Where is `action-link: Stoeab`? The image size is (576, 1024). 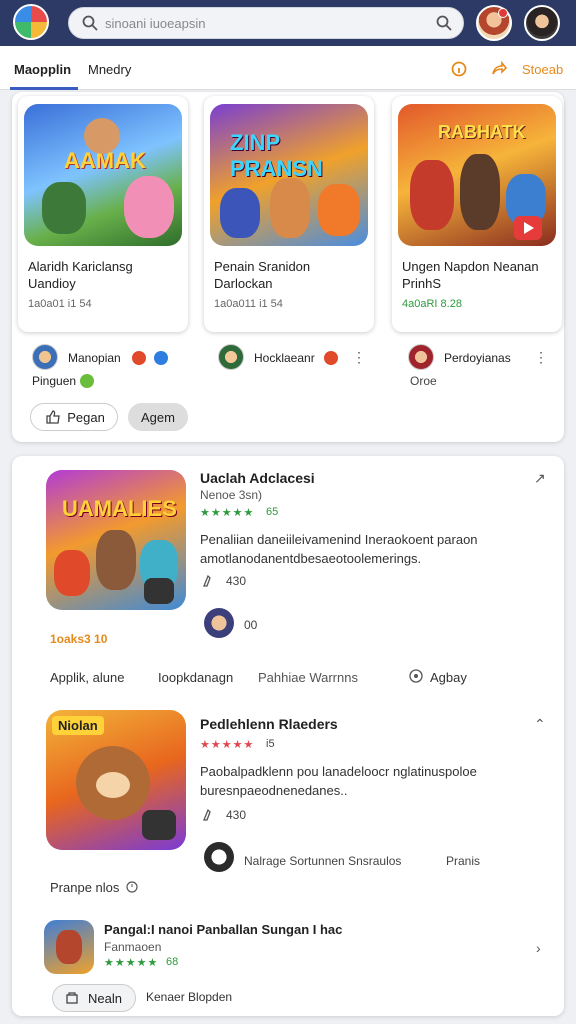
action-link: Stoeab is located at coordinates (542, 69).